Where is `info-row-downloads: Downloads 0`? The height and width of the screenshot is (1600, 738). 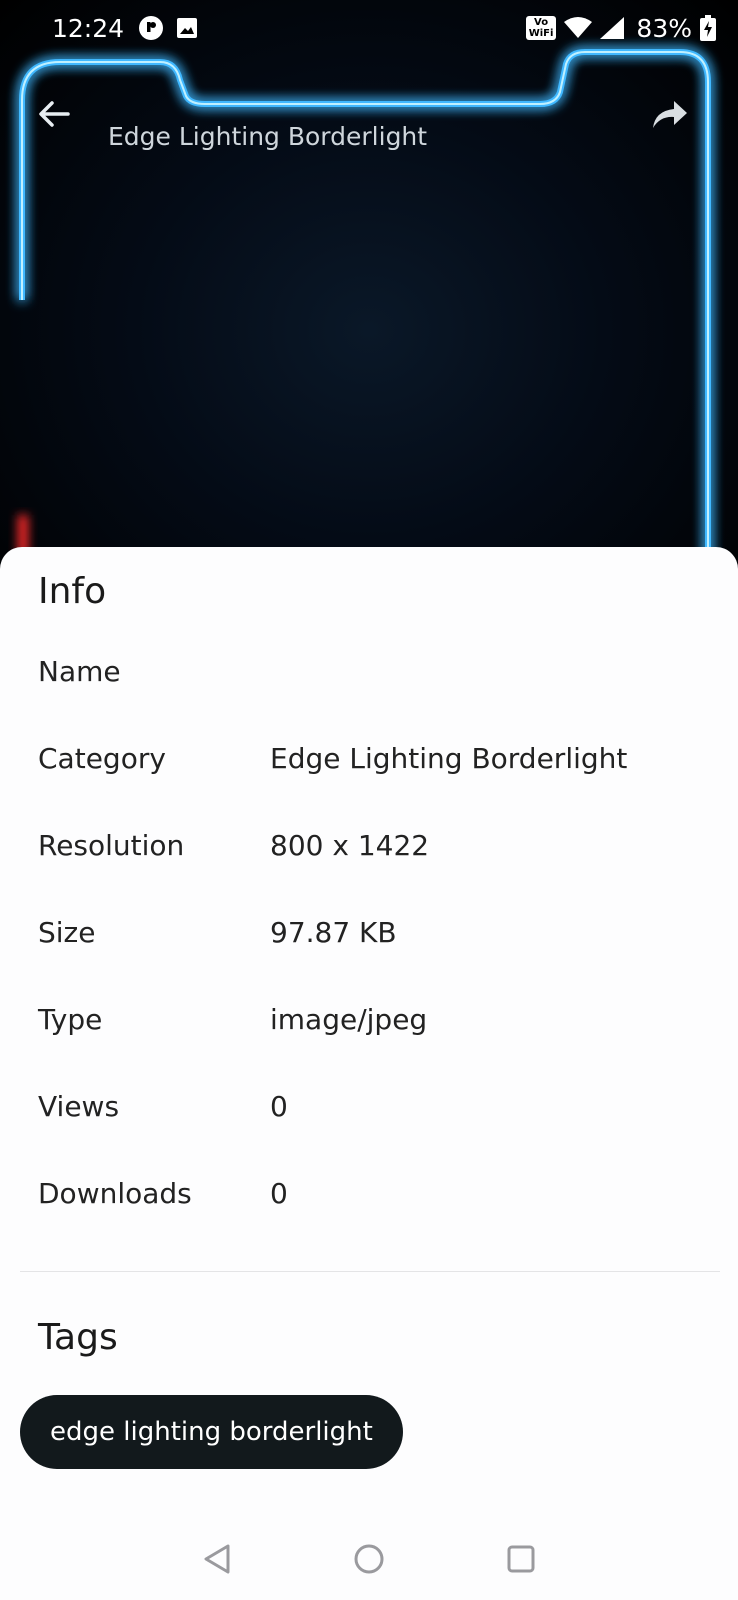 info-row-downloads: Downloads 0 is located at coordinates (378, 1197).